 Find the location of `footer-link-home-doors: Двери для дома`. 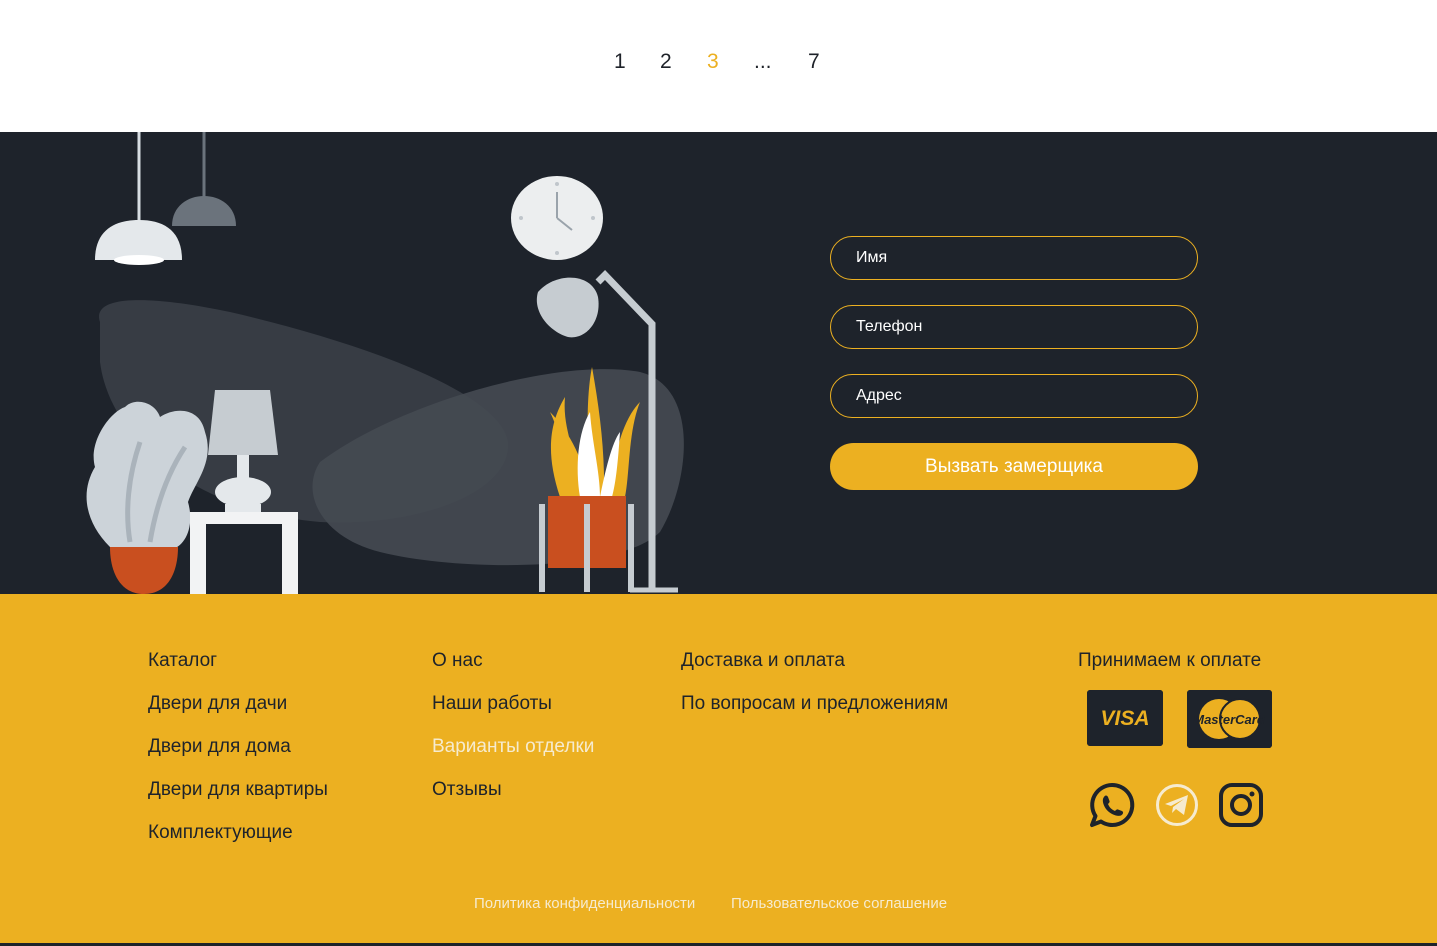

footer-link-home-doors: Двери для дома is located at coordinates (238, 757).